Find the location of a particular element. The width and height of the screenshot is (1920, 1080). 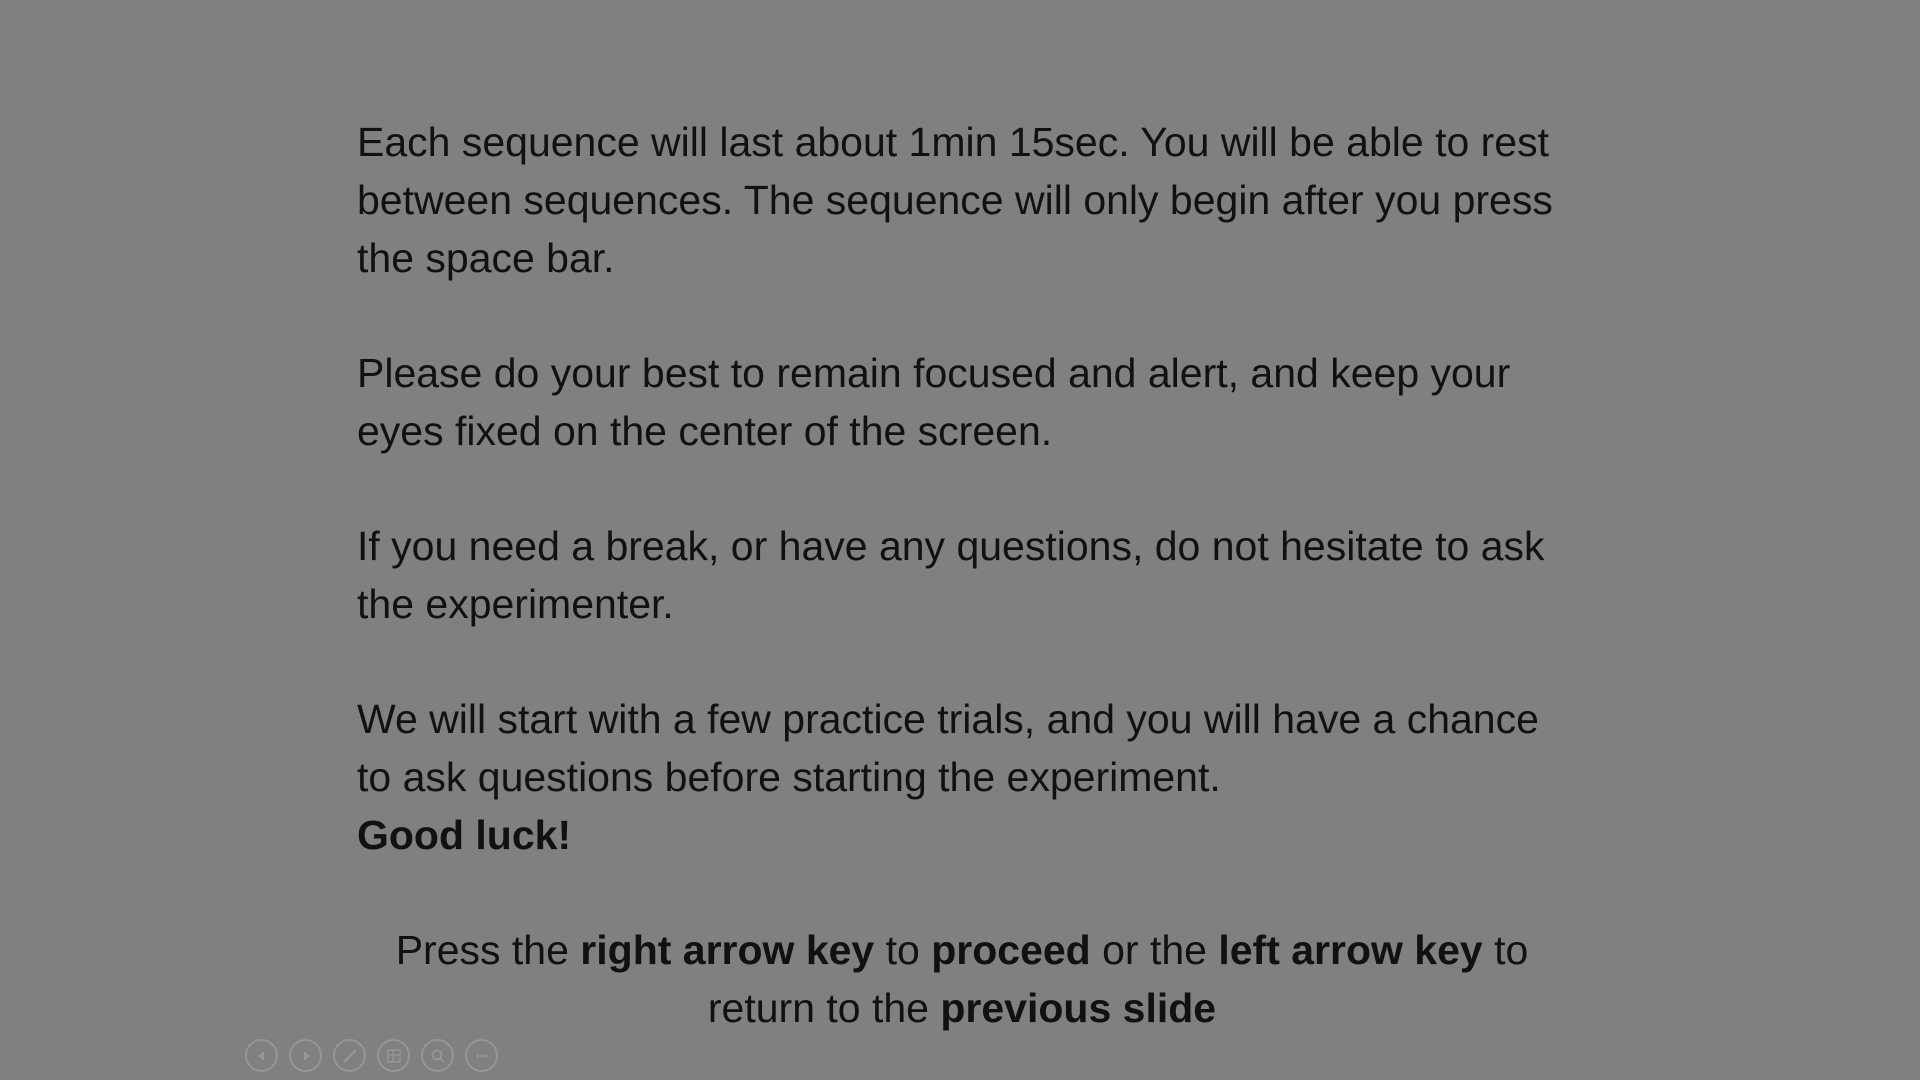

good-luck-text: Good luck! is located at coordinates (464, 835).